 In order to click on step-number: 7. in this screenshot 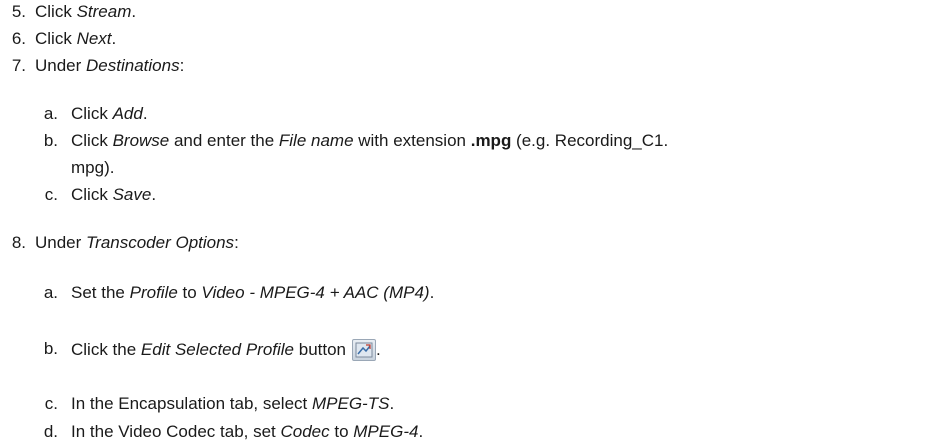, I will do `click(18, 65)`.